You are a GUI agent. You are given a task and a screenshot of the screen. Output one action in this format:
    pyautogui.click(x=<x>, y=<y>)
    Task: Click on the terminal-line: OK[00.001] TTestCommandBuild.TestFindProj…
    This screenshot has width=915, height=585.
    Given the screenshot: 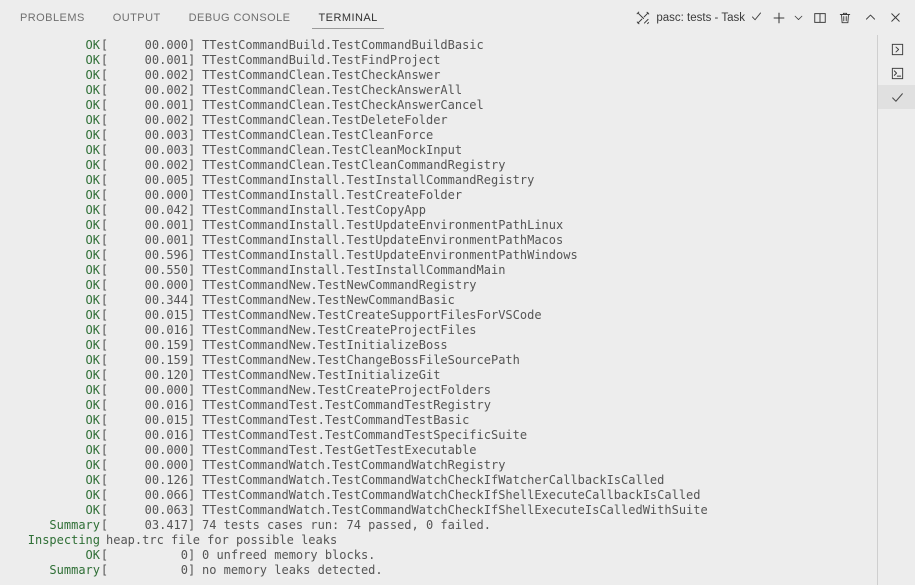 What is the action you would take?
    pyautogui.click(x=438, y=60)
    